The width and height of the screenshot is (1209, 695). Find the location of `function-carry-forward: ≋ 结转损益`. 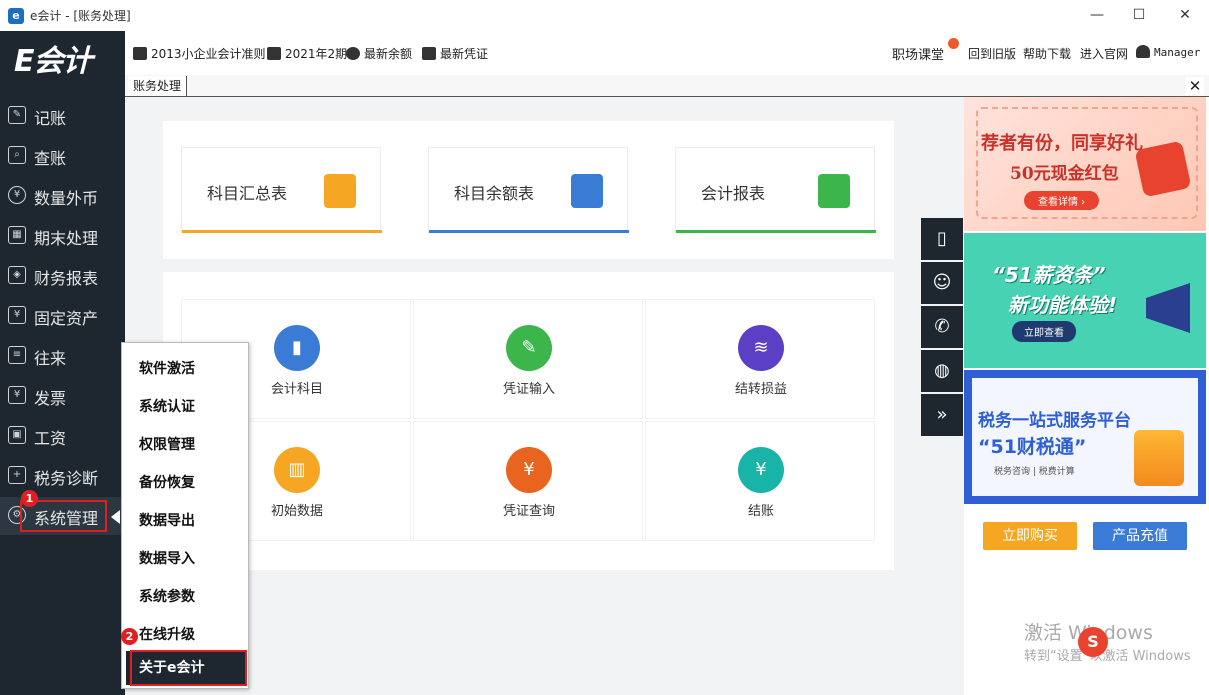

function-carry-forward: ≋ 结转损益 is located at coordinates (760, 359).